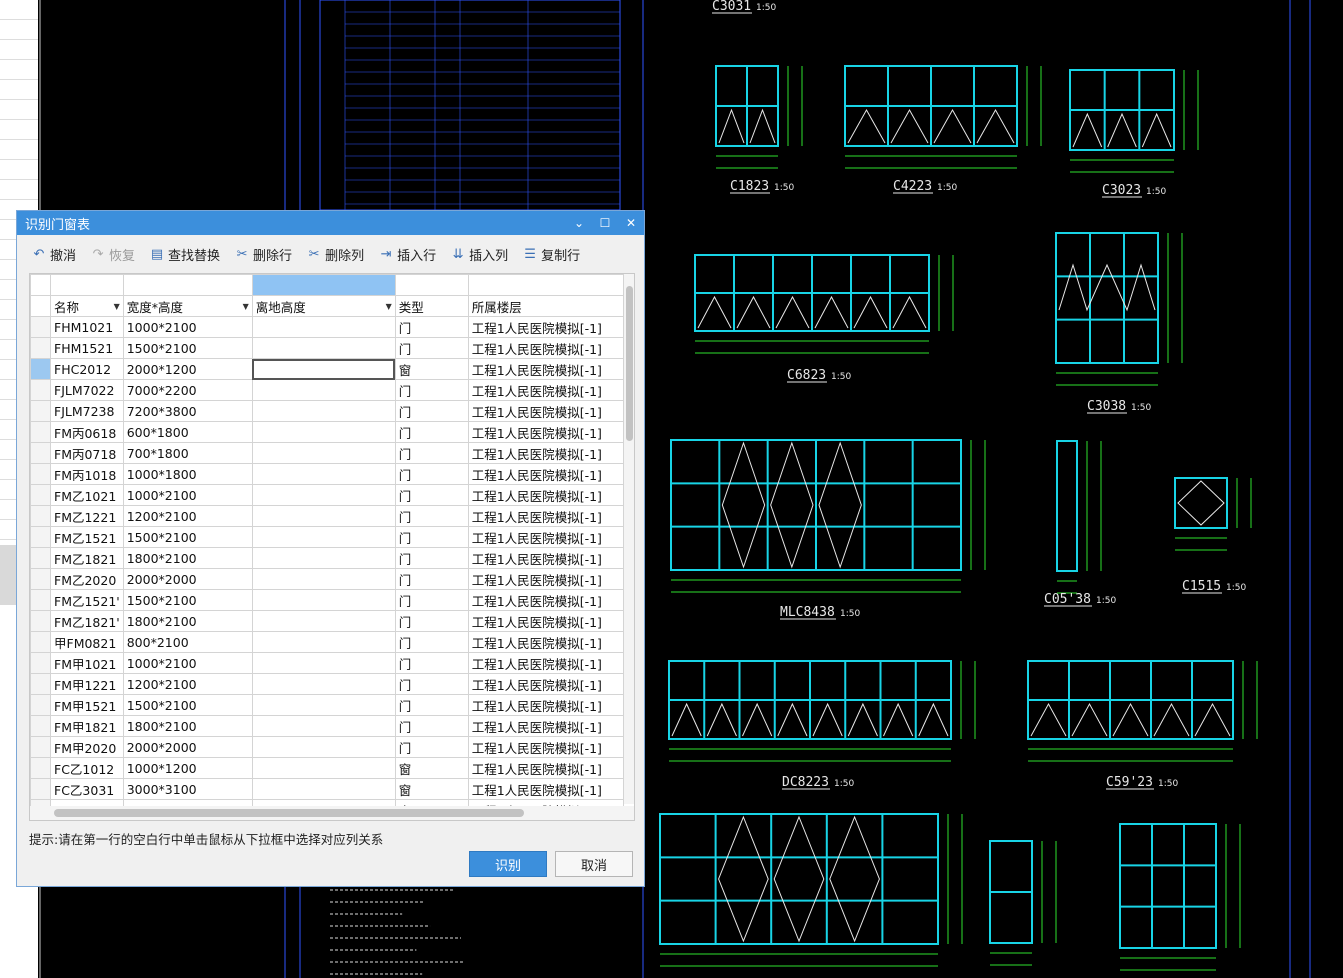  Describe the element at coordinates (327, 411) in the screenshot. I see `table-row: FJLM7238 7200*3800 门工程1人民医院模拟[-1]` at that location.